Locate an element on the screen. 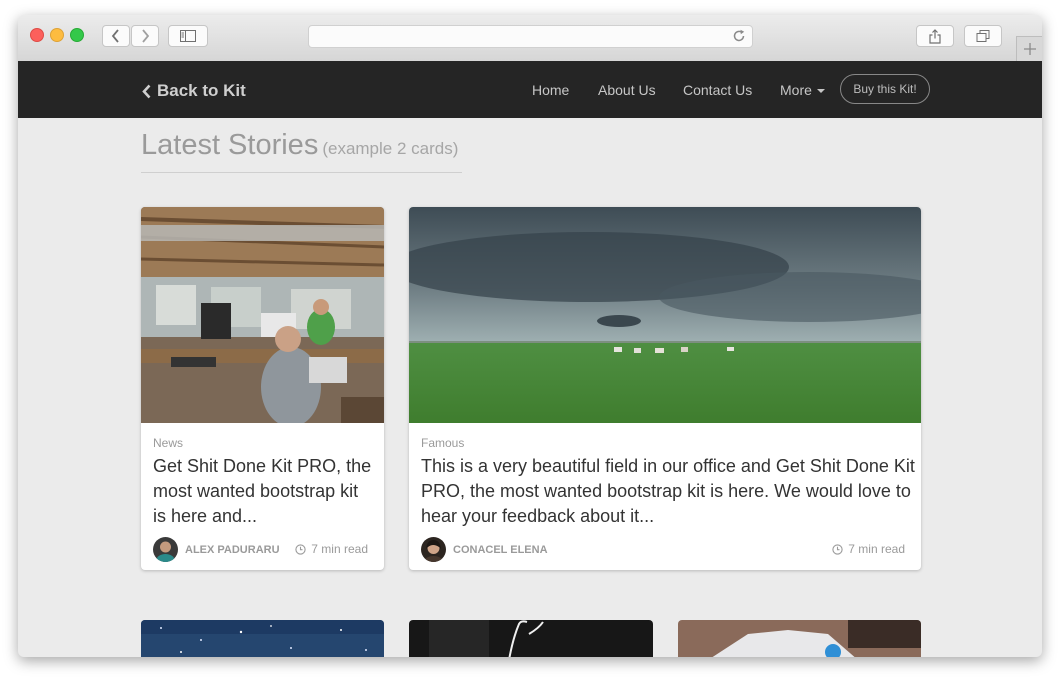  story-card-image-tshirt is located at coordinates (799, 638).